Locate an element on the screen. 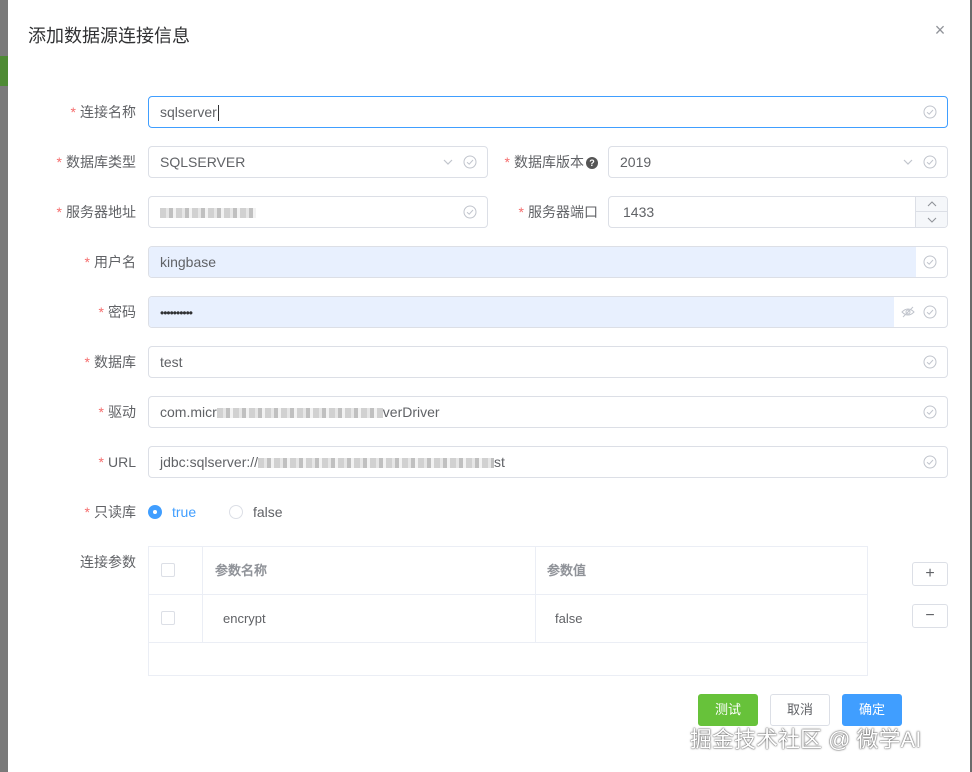  db-type-value: SQLSERVER is located at coordinates (203, 162).